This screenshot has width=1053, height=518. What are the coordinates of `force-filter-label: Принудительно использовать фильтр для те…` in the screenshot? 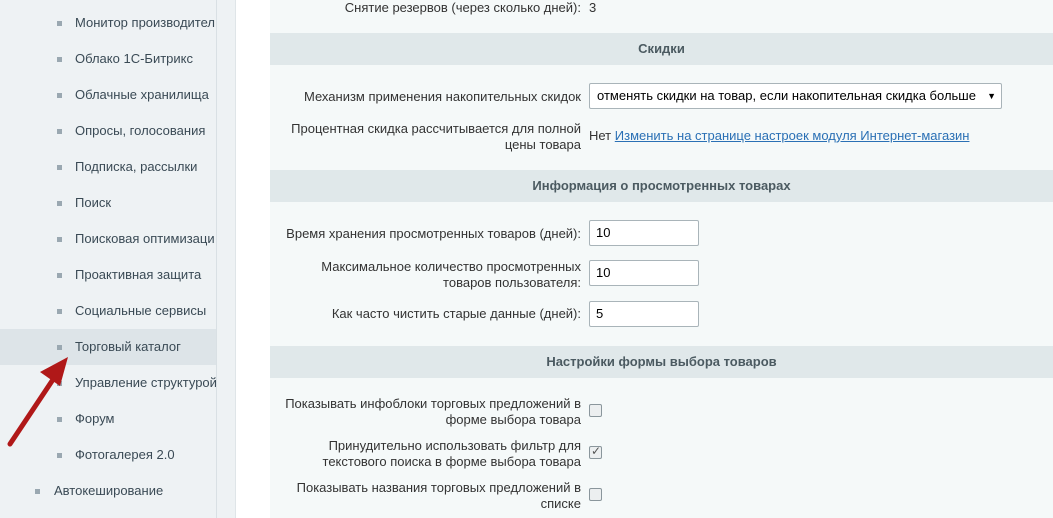 It's located at (431, 454).